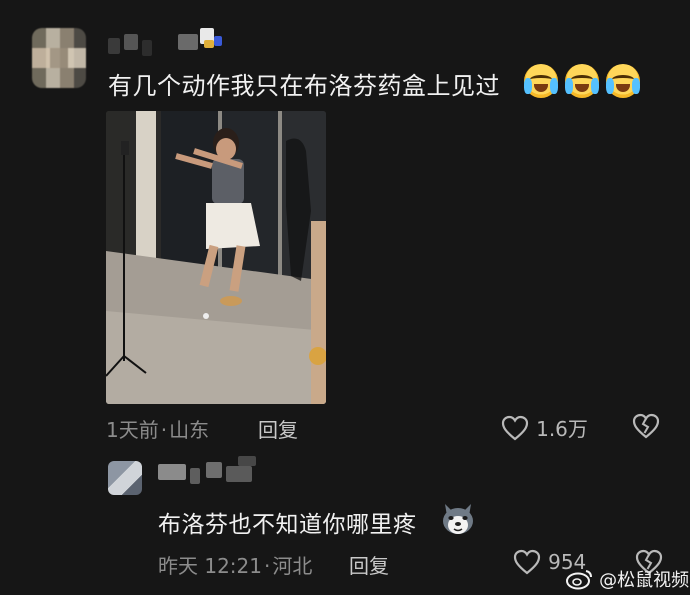 This screenshot has height=595, width=690. I want to click on husky-dog-face-icon, so click(458, 518).